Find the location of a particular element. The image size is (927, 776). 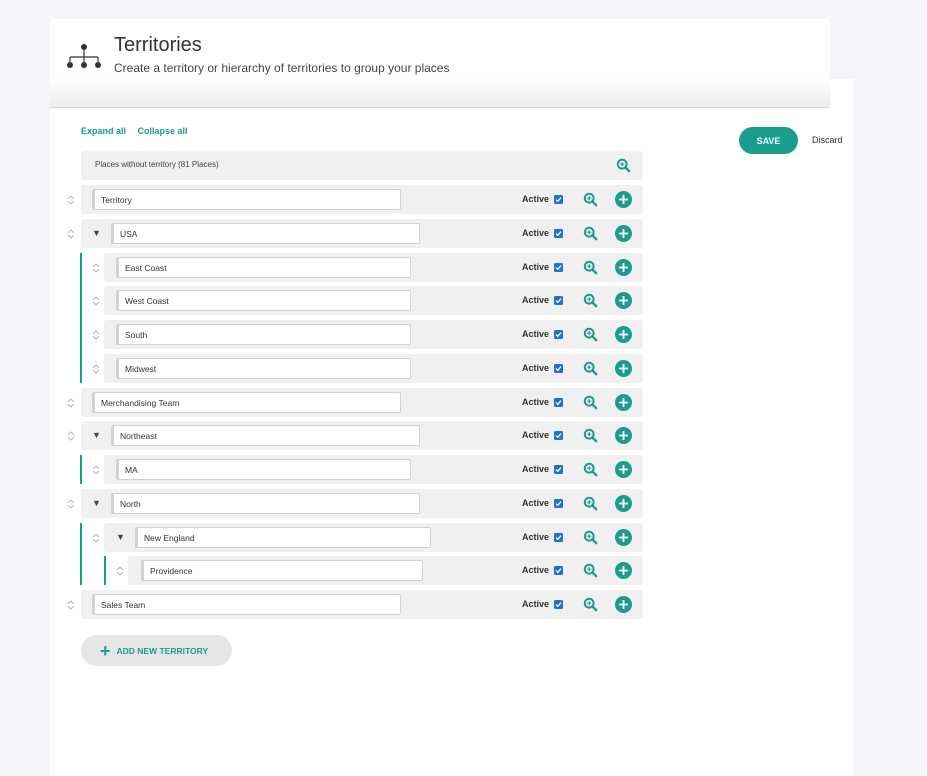

save-button: SAVE is located at coordinates (768, 140).